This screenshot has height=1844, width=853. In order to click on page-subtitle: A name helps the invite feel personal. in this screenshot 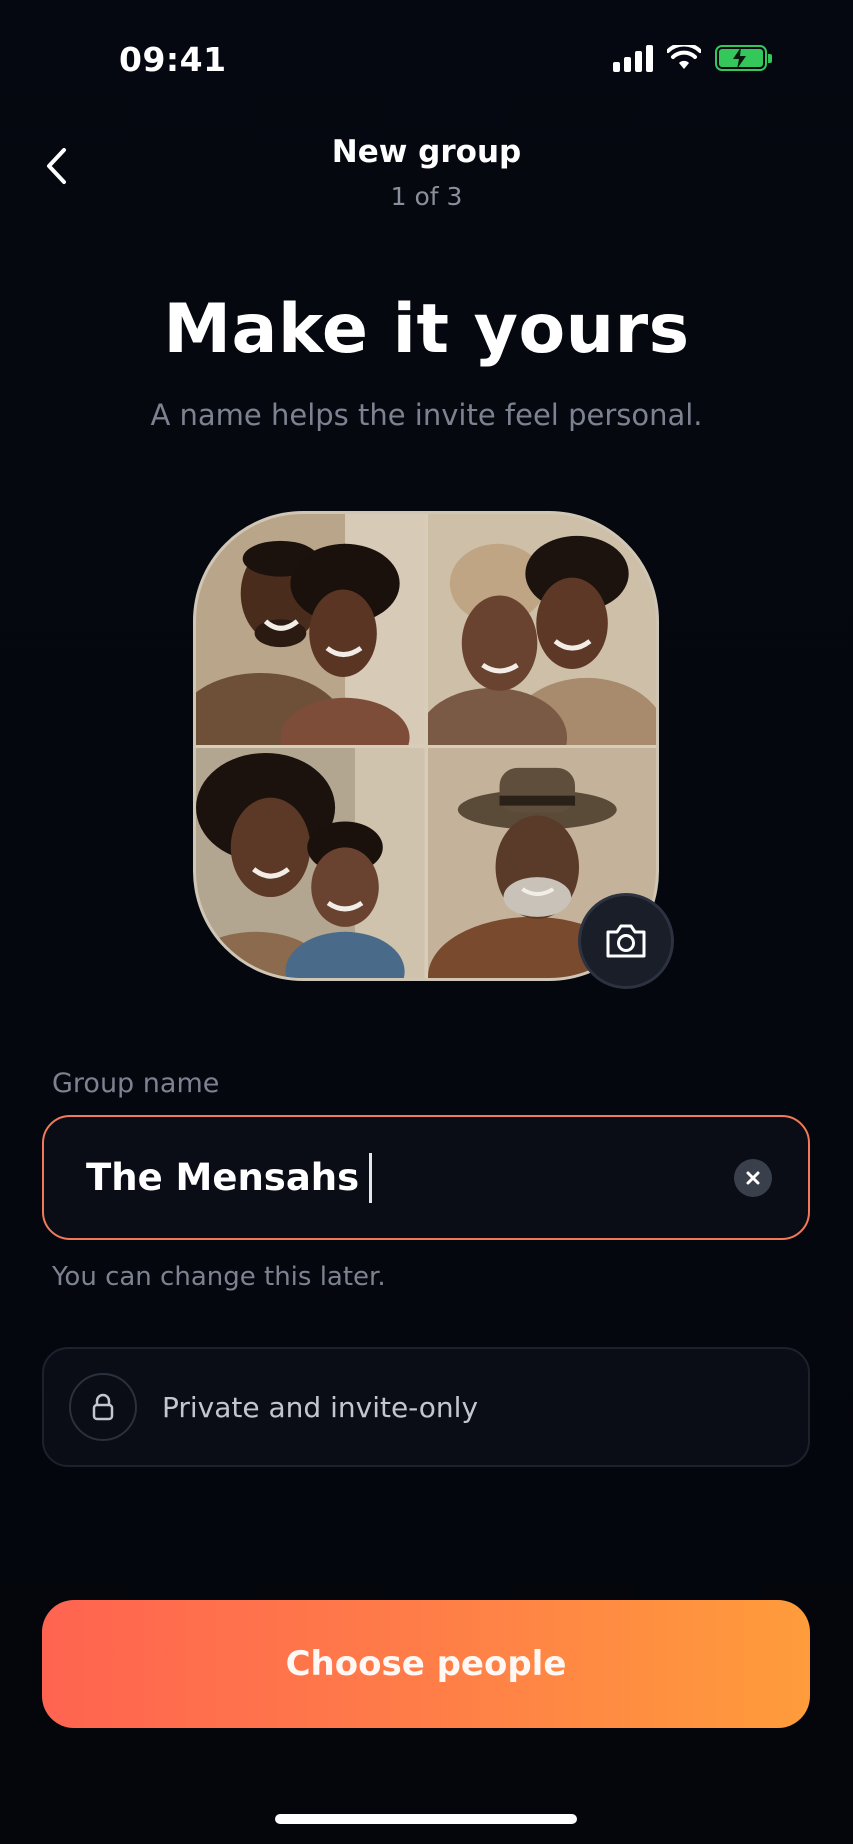, I will do `click(426, 415)`.